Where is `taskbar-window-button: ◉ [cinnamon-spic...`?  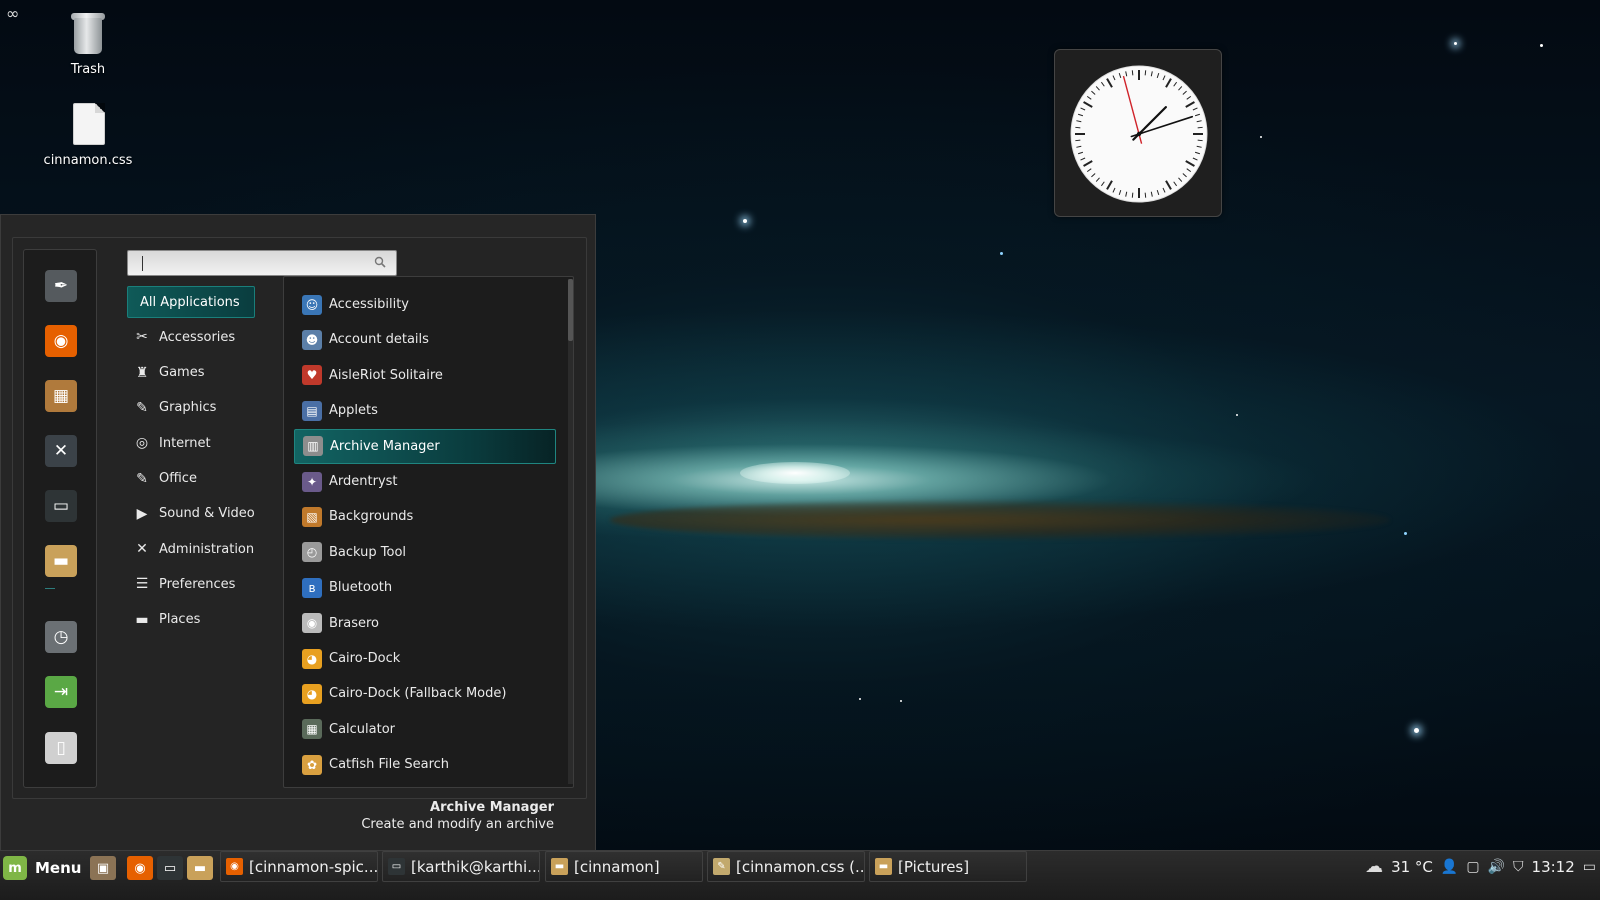 taskbar-window-button: ◉ [cinnamon-spic... is located at coordinates (299, 866).